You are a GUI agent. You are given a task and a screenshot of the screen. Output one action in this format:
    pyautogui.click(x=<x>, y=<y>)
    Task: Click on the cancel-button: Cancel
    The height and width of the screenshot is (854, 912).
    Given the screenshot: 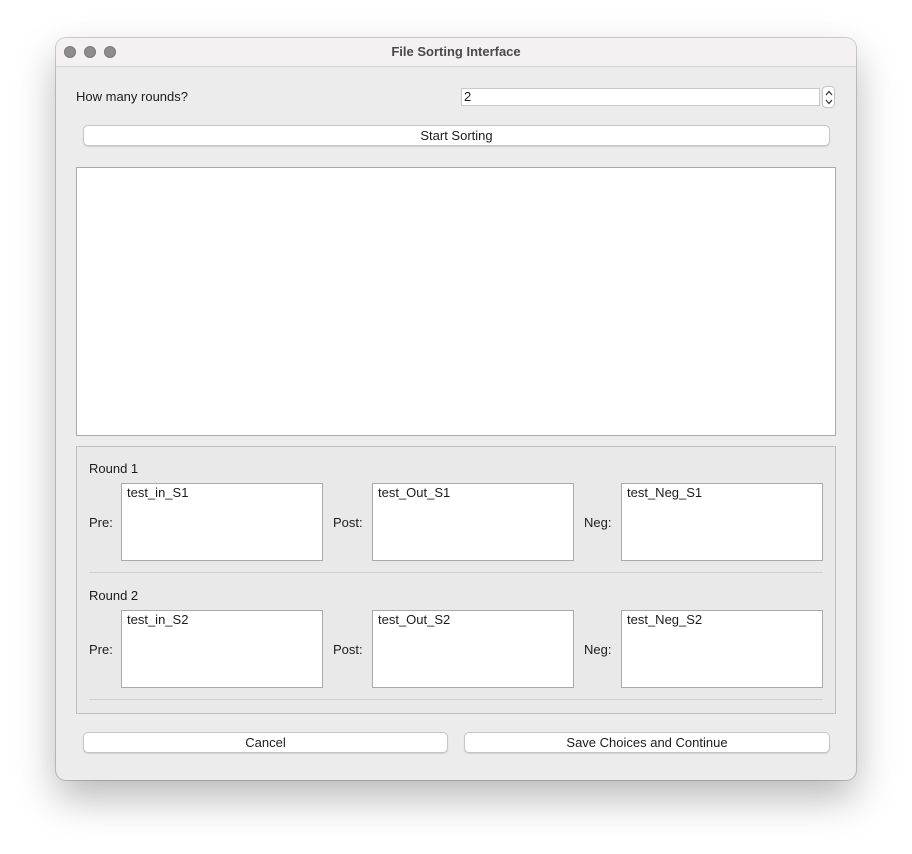 What is the action you would take?
    pyautogui.click(x=265, y=742)
    